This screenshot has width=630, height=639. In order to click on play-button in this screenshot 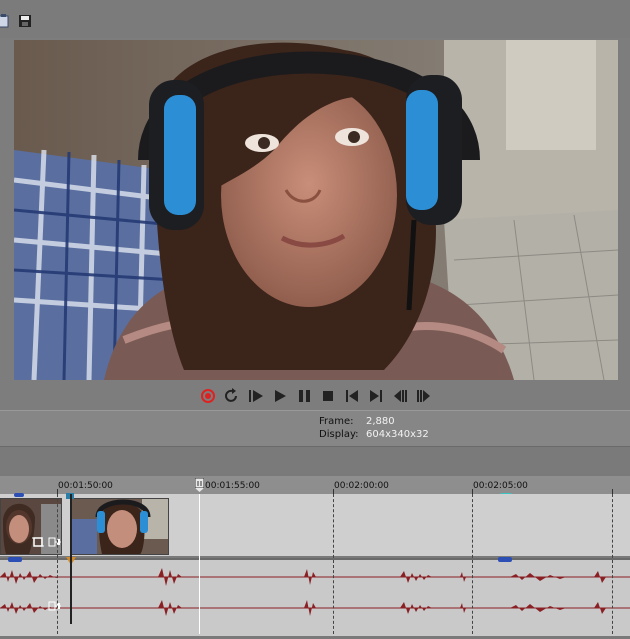, I will do `click(280, 396)`.